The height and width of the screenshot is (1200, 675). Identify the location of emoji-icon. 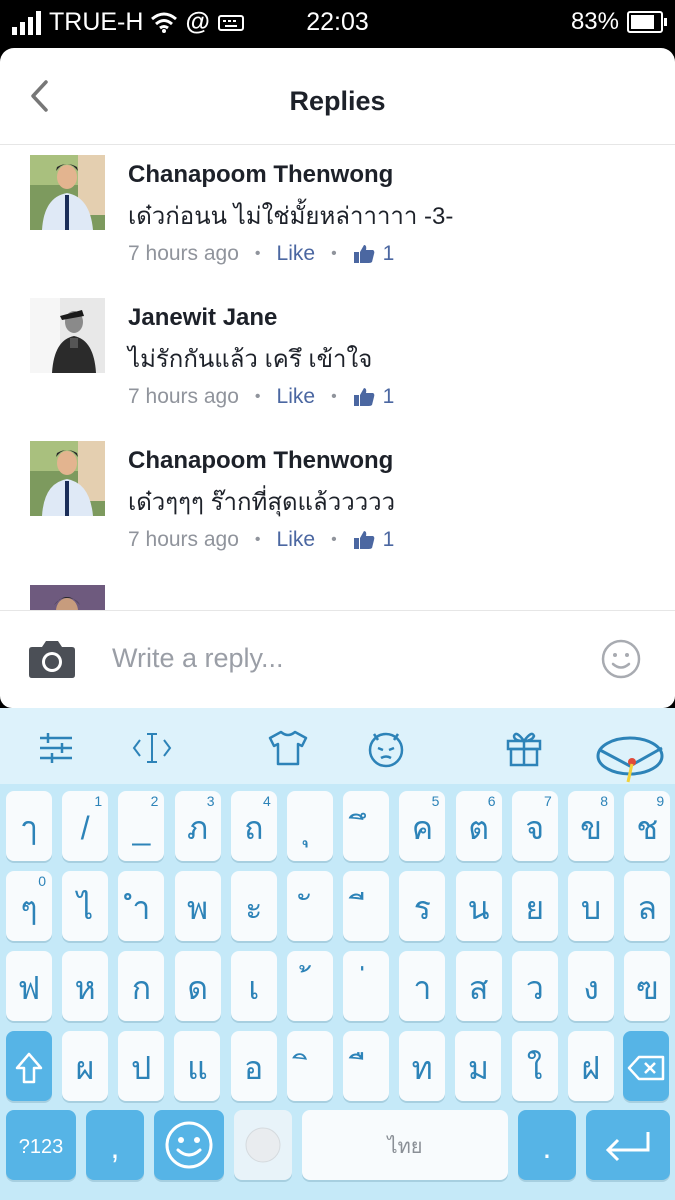
(621, 659).